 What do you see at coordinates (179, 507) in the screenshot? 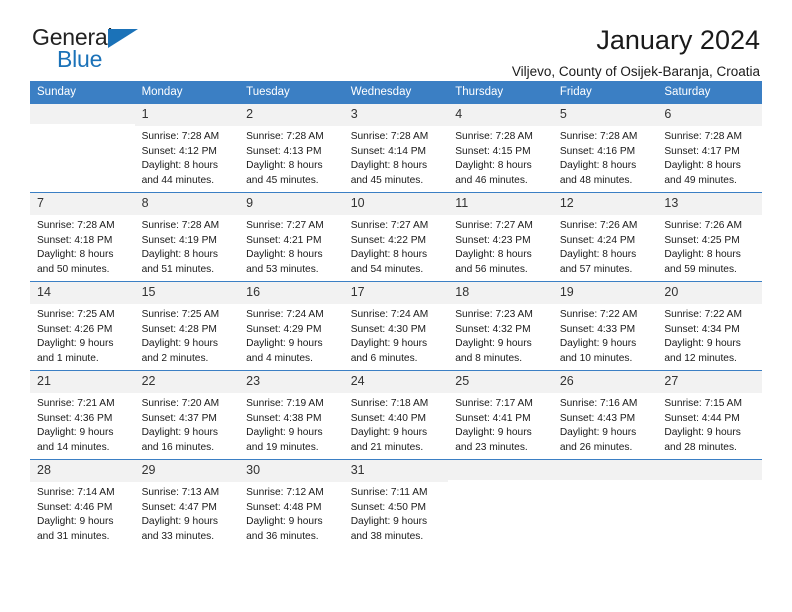
I see `sunset-text: Sunset: 4:47 PM` at bounding box center [179, 507].